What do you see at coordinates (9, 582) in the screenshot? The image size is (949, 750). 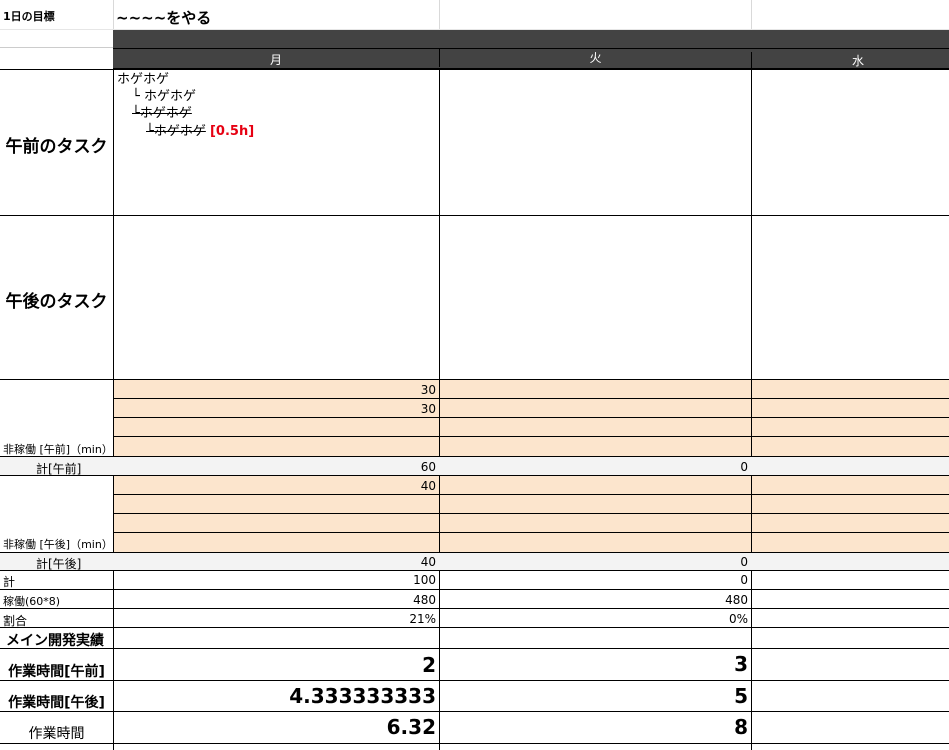 I see `sum-total-label: 計` at bounding box center [9, 582].